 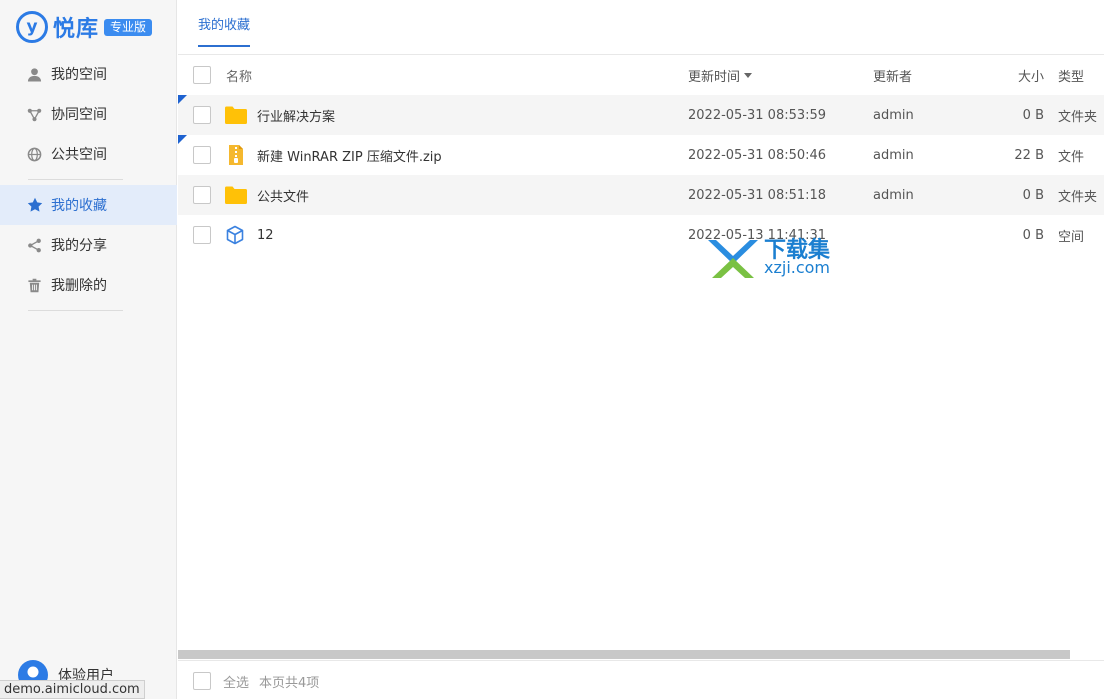 What do you see at coordinates (892, 75) in the screenshot?
I see `column-updater-header: 更新者` at bounding box center [892, 75].